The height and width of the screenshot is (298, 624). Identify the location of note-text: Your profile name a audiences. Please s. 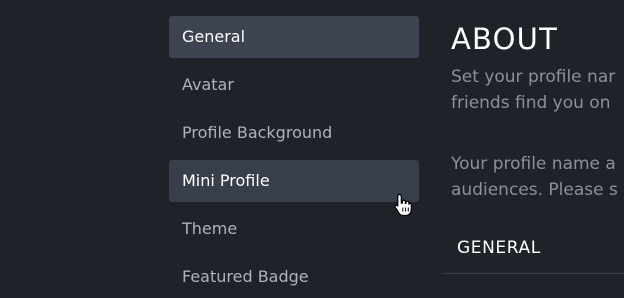
(537, 177).